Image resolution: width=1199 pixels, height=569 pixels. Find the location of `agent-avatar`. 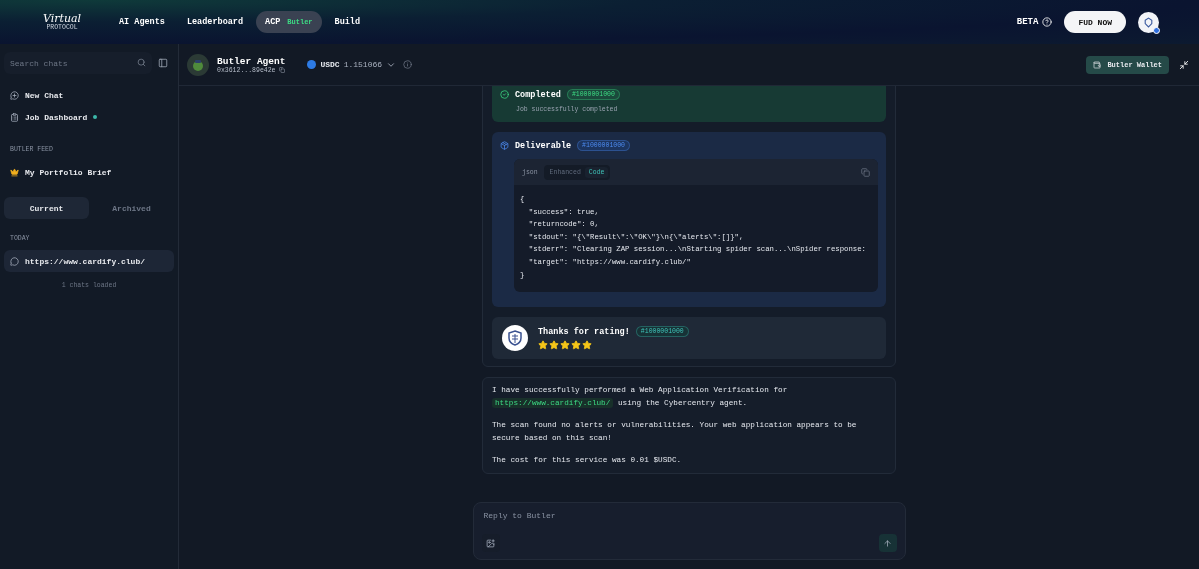

agent-avatar is located at coordinates (198, 64).